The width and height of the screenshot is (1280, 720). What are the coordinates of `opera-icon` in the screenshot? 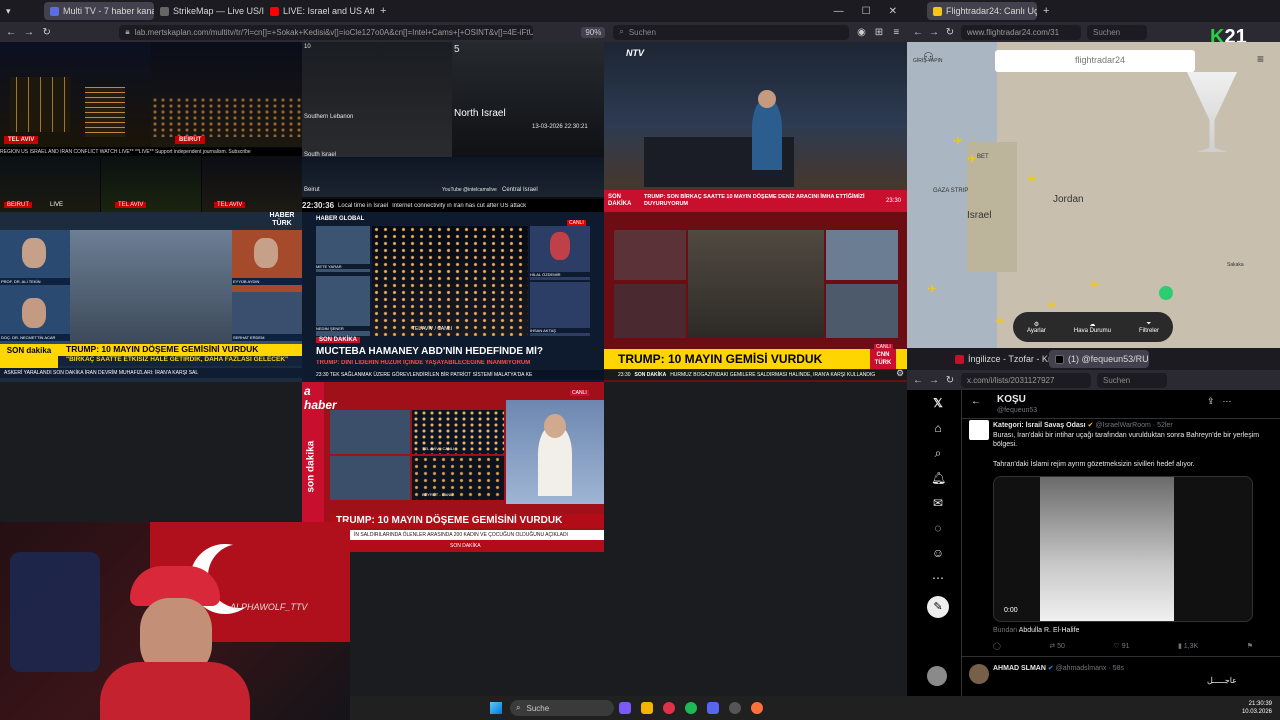 It's located at (669, 708).